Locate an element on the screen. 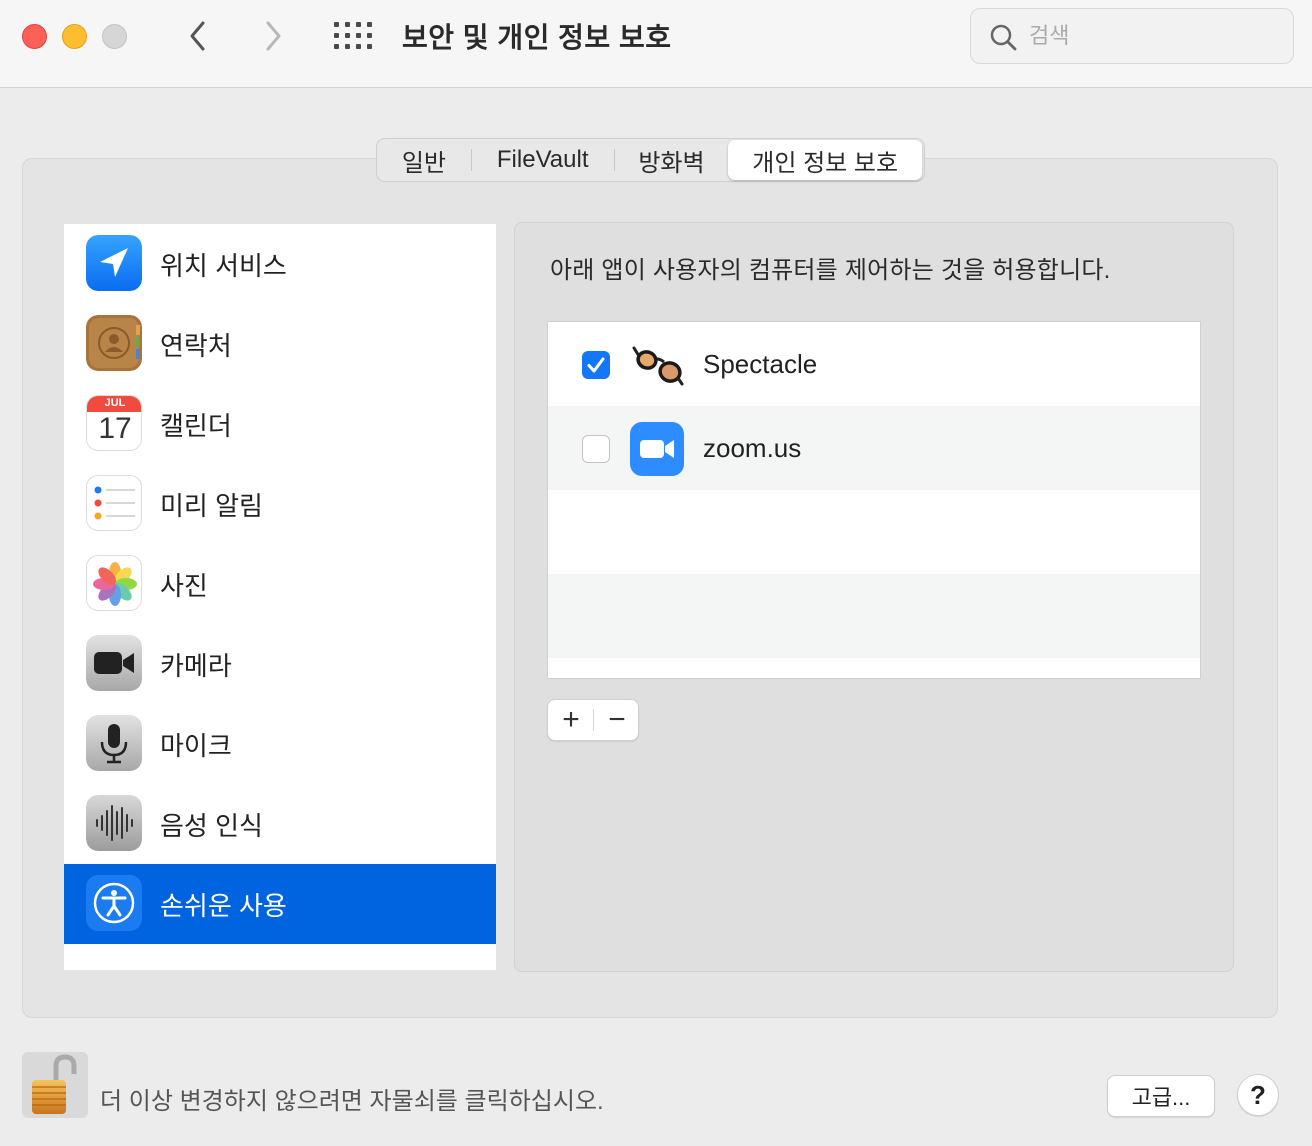 The width and height of the screenshot is (1312, 1146). category-label: 음성 인식 is located at coordinates (211, 826).